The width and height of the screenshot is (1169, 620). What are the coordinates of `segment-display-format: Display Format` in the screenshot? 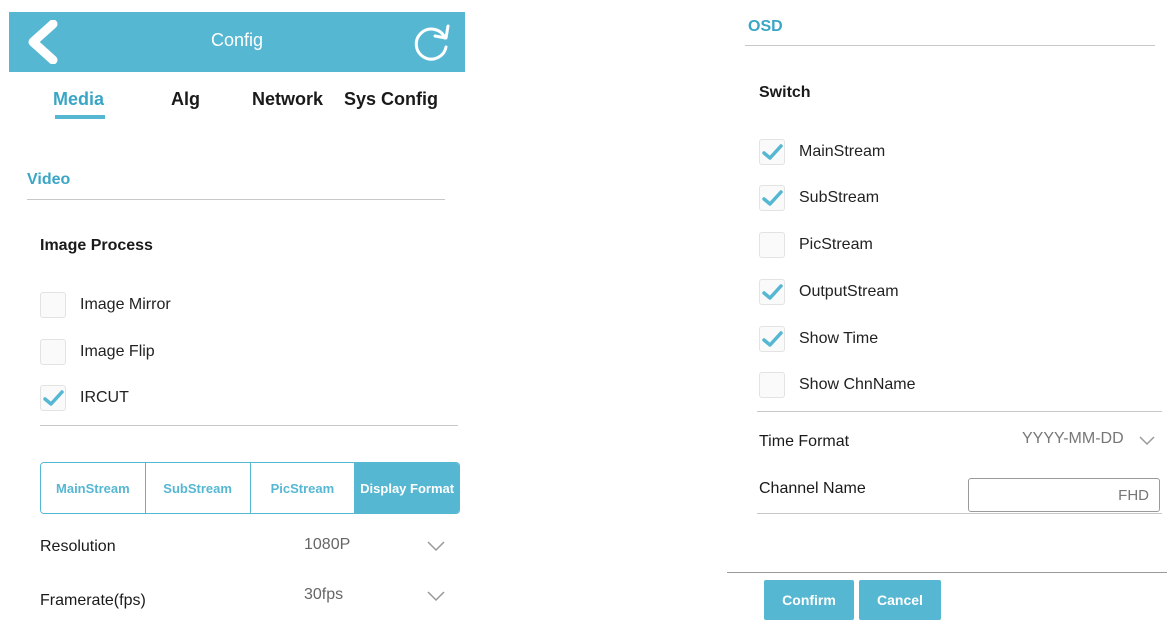 It's located at (407, 488).